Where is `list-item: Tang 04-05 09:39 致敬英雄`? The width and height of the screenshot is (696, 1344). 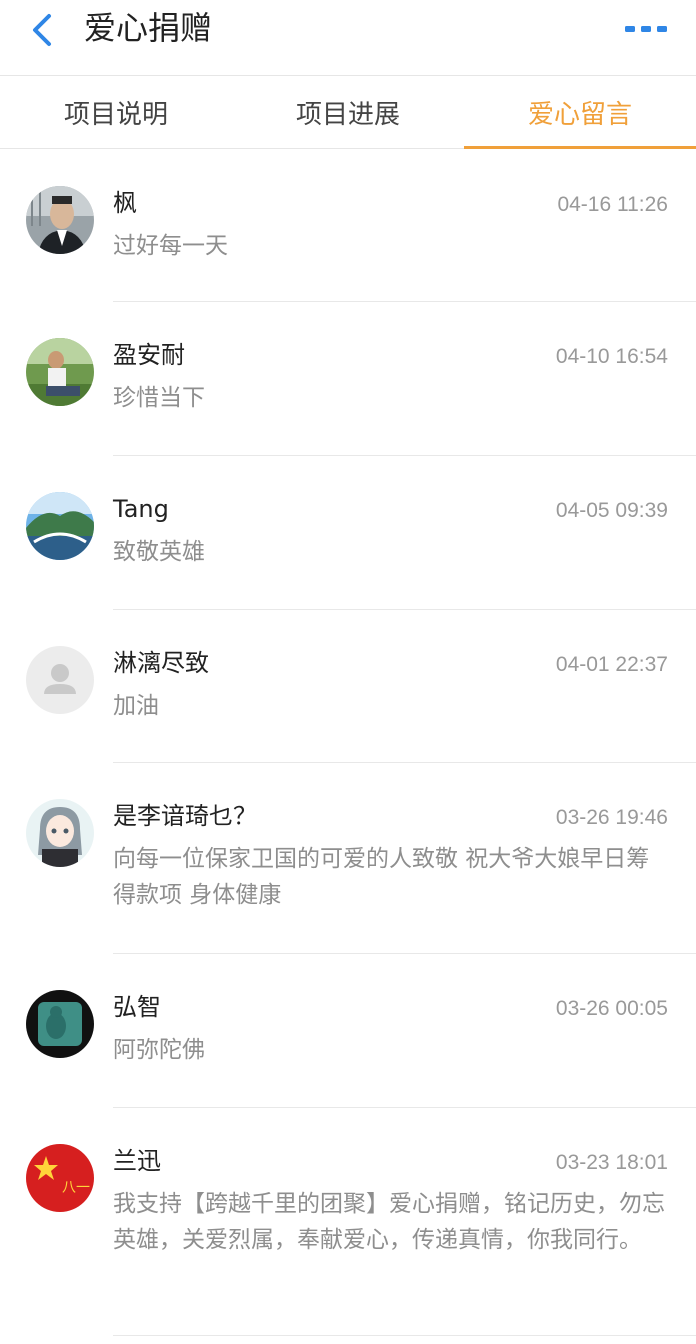 list-item: Tang 04-05 09:39 致敬英雄 is located at coordinates (348, 533).